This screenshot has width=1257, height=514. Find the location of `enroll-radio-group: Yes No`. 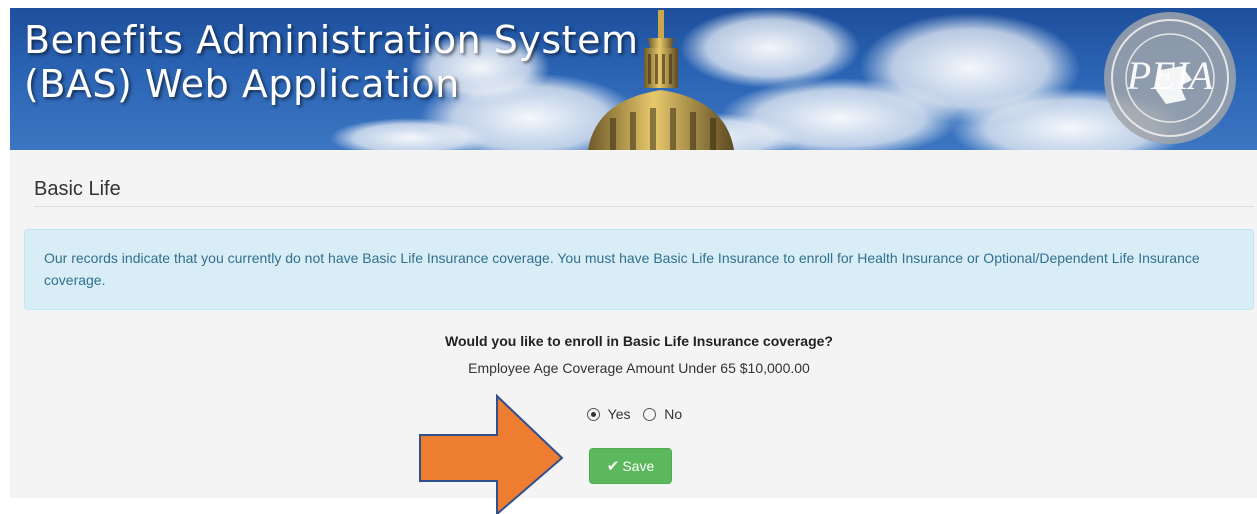

enroll-radio-group: Yes No is located at coordinates (639, 413).